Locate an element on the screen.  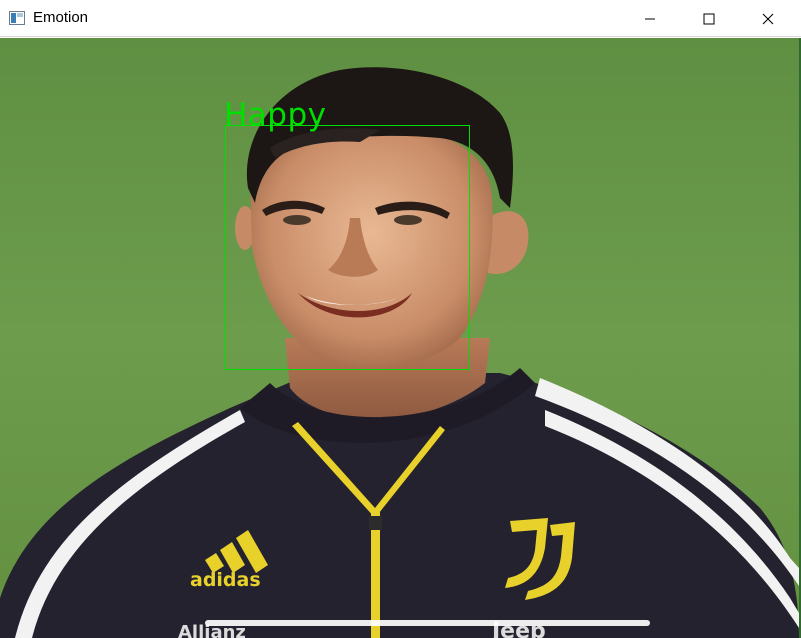
svg-text: adidas is located at coordinates (225, 580).